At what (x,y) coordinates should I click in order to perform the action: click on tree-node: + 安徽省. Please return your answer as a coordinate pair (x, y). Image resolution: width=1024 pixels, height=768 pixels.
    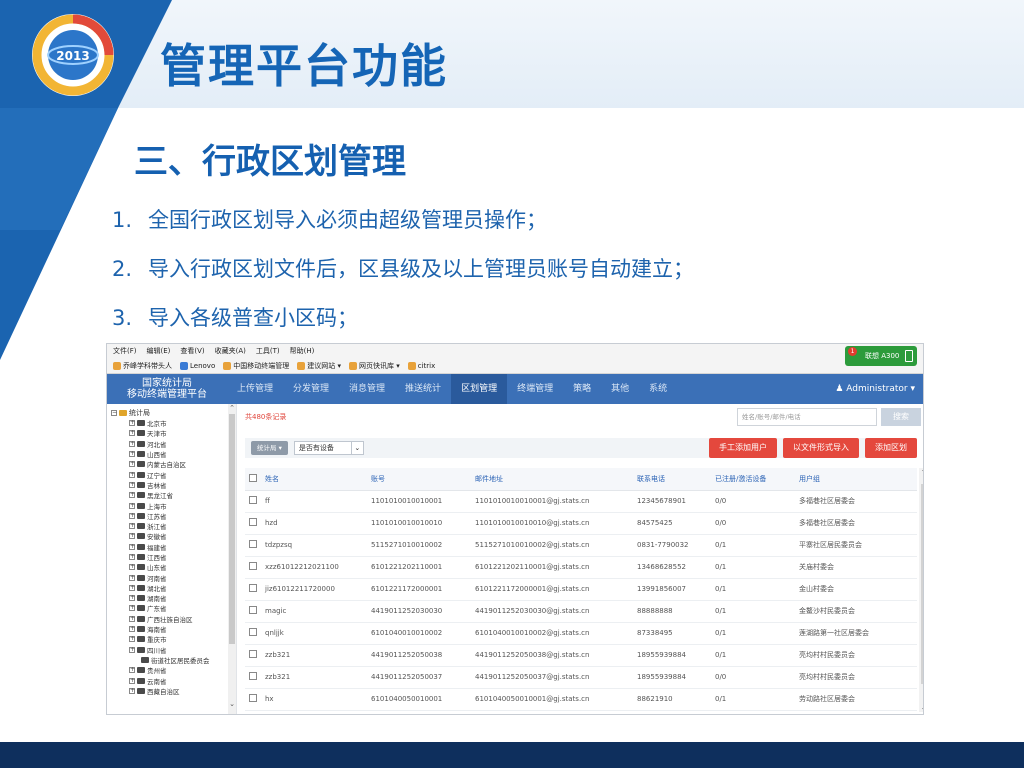
    Looking at the image, I should click on (173, 536).